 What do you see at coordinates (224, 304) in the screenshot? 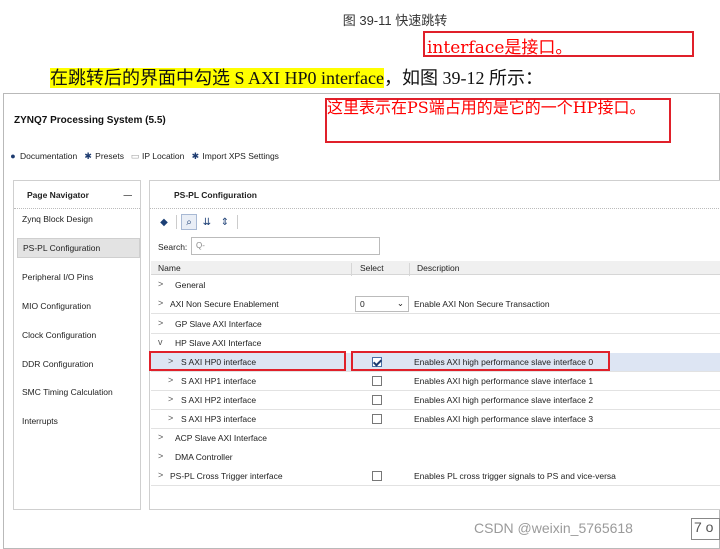
I see `row-name: AXI Non Secure Enablement` at bounding box center [224, 304].